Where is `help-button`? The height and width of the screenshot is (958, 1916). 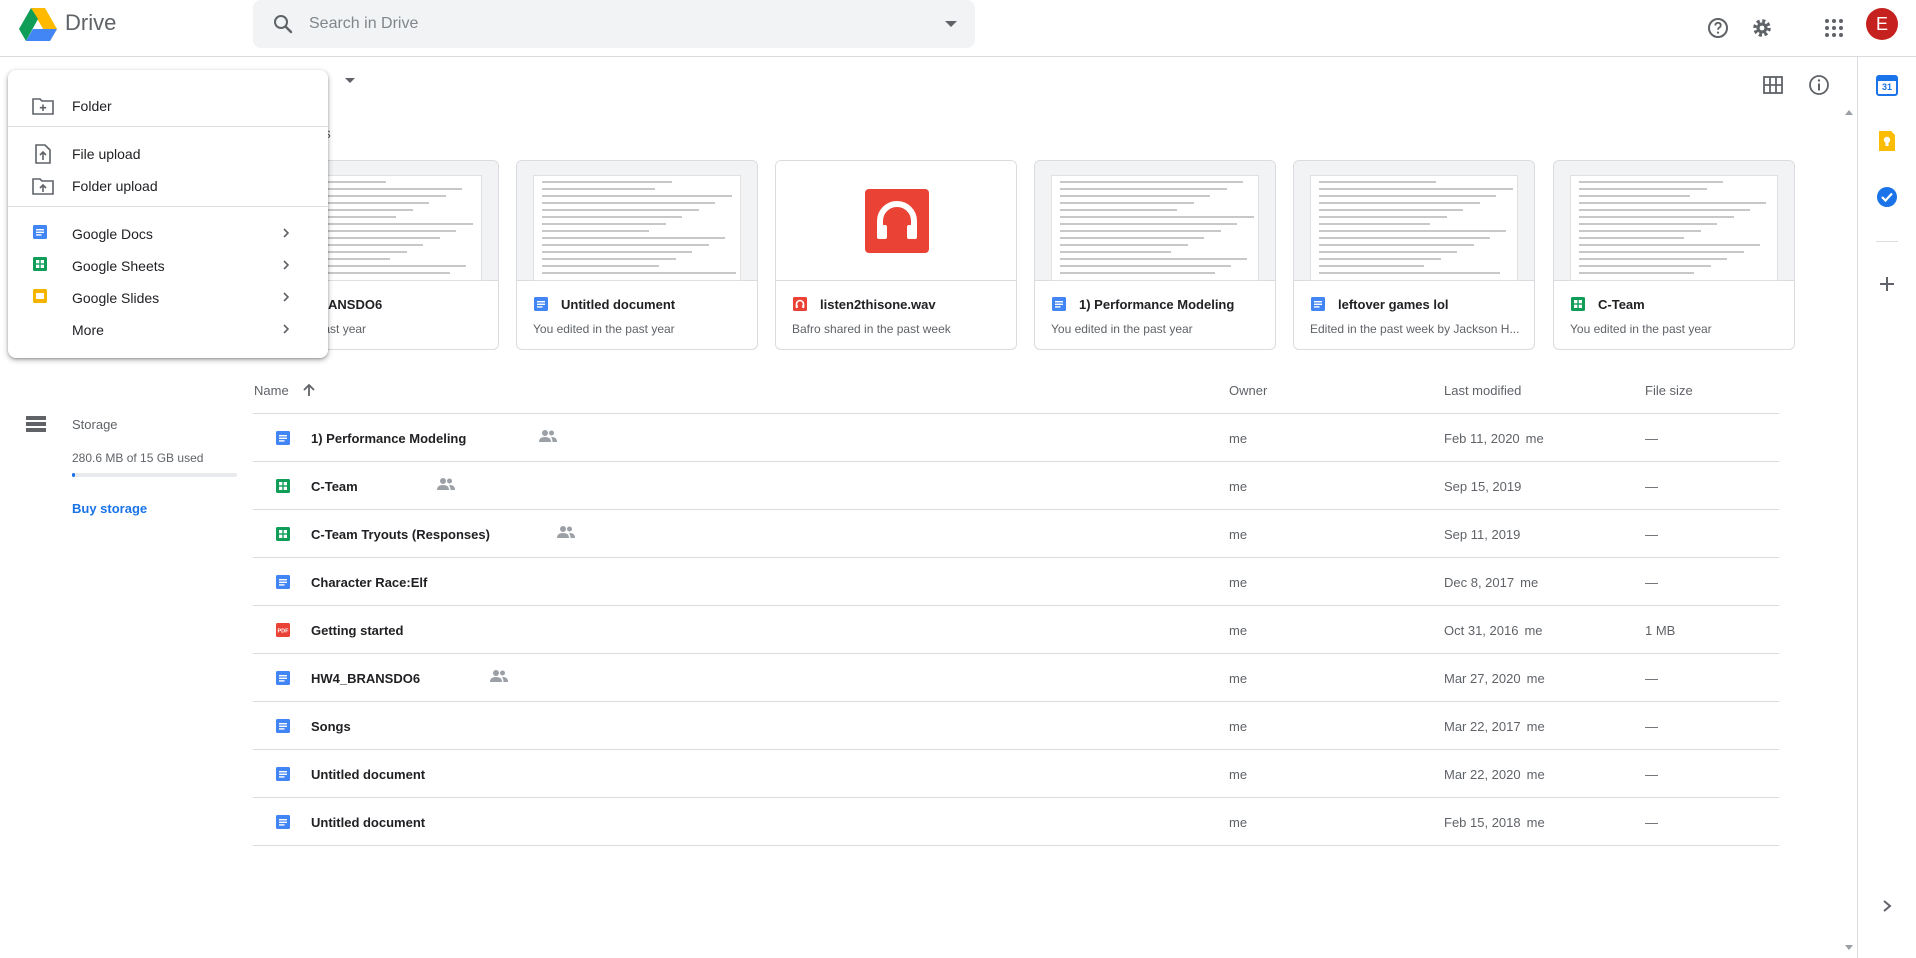
help-button is located at coordinates (1718, 28).